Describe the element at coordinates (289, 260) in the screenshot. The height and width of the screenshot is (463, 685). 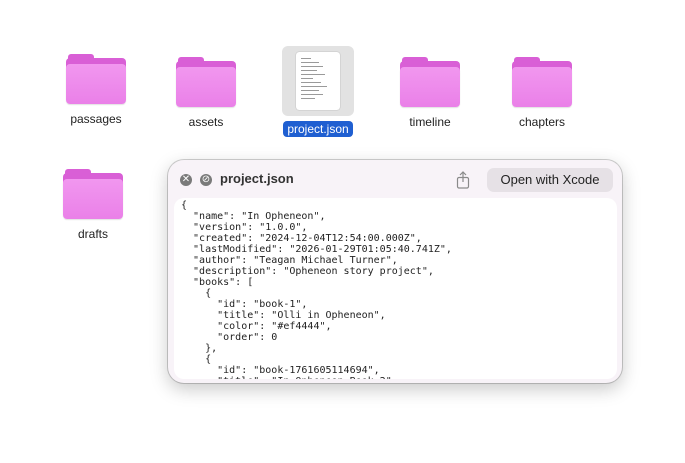
I see `code-line: "author": "Teagan Michael Turner",` at that location.